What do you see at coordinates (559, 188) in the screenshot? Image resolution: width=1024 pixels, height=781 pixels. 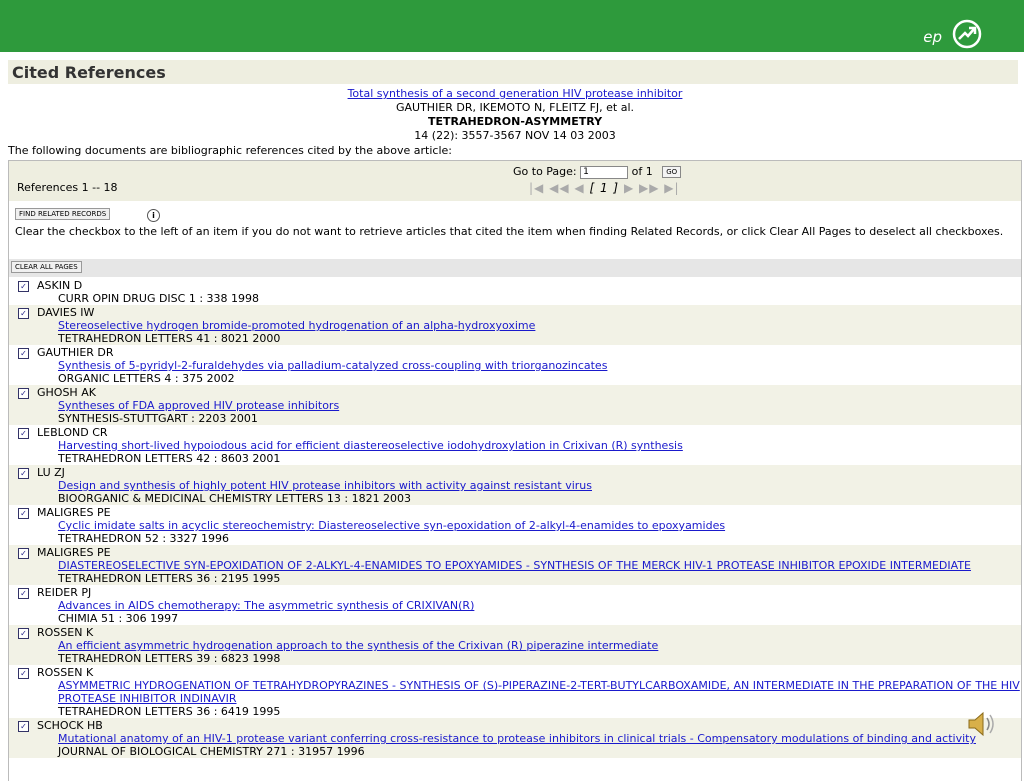 I see `prev-ten-icon: ◀◀` at bounding box center [559, 188].